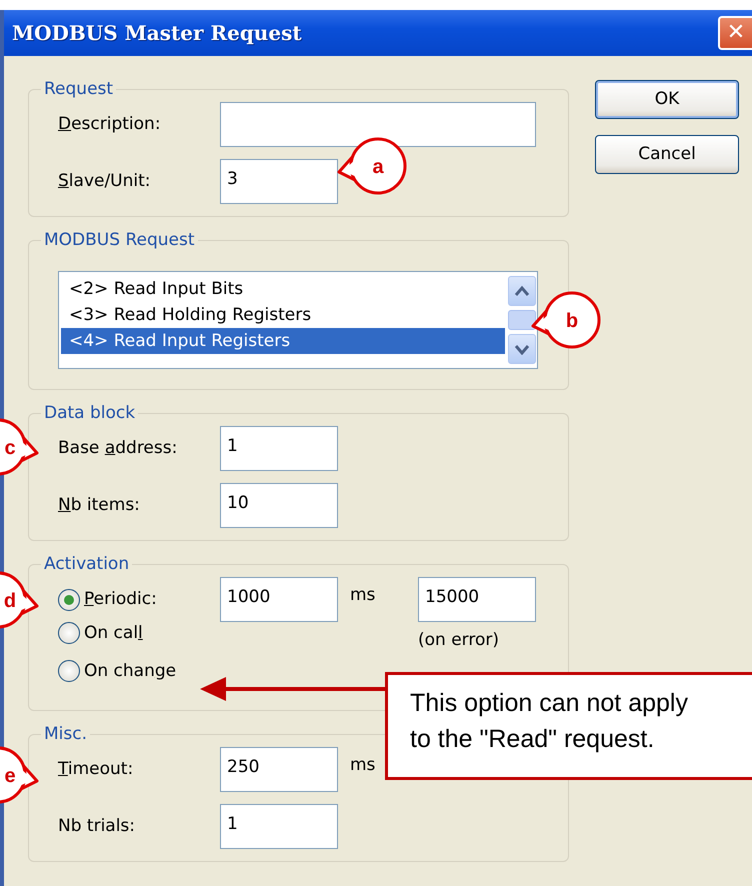  I want to click on field-label: Timeout:, so click(96, 770).